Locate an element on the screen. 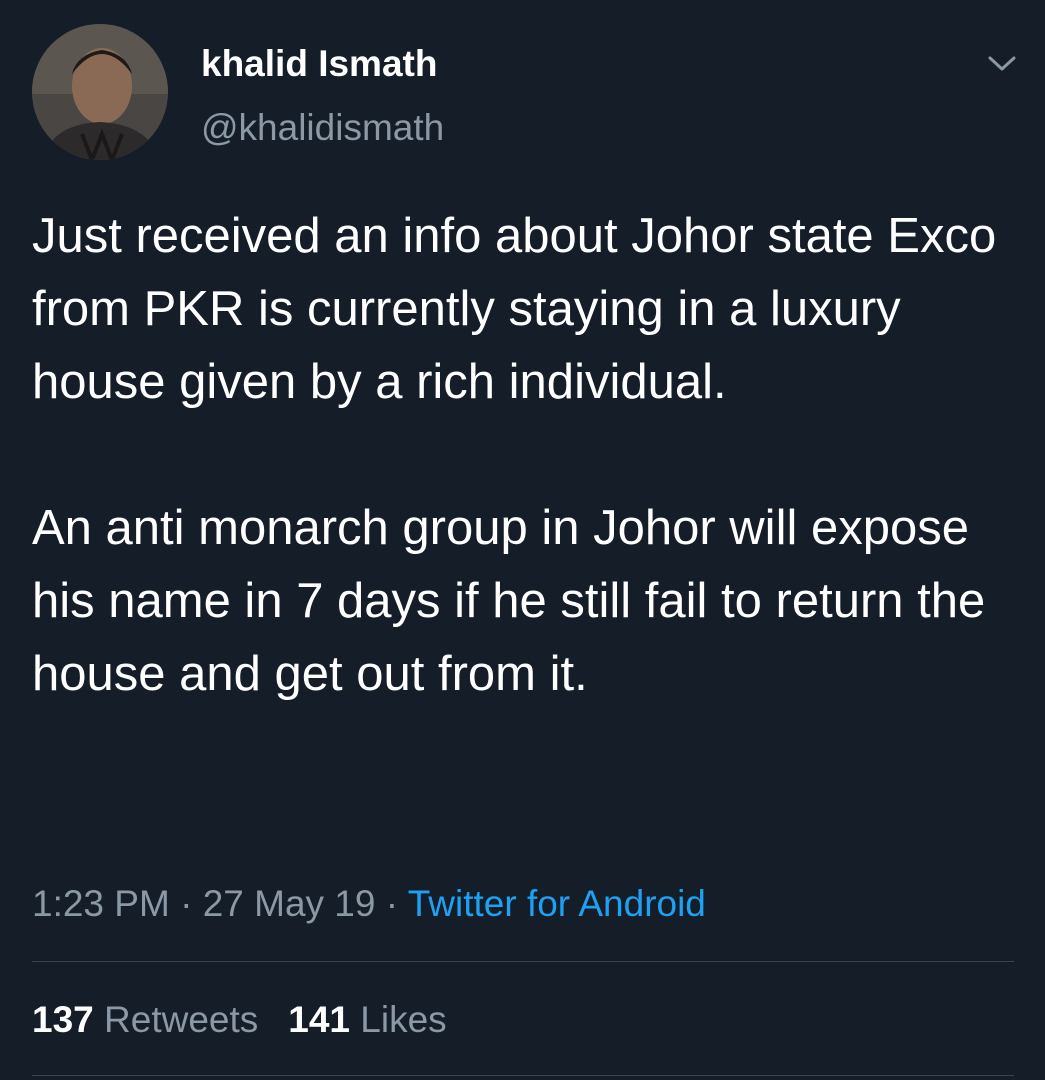 The width and height of the screenshot is (1045, 1080). retweets-count: 137 is located at coordinates (63, 1019).